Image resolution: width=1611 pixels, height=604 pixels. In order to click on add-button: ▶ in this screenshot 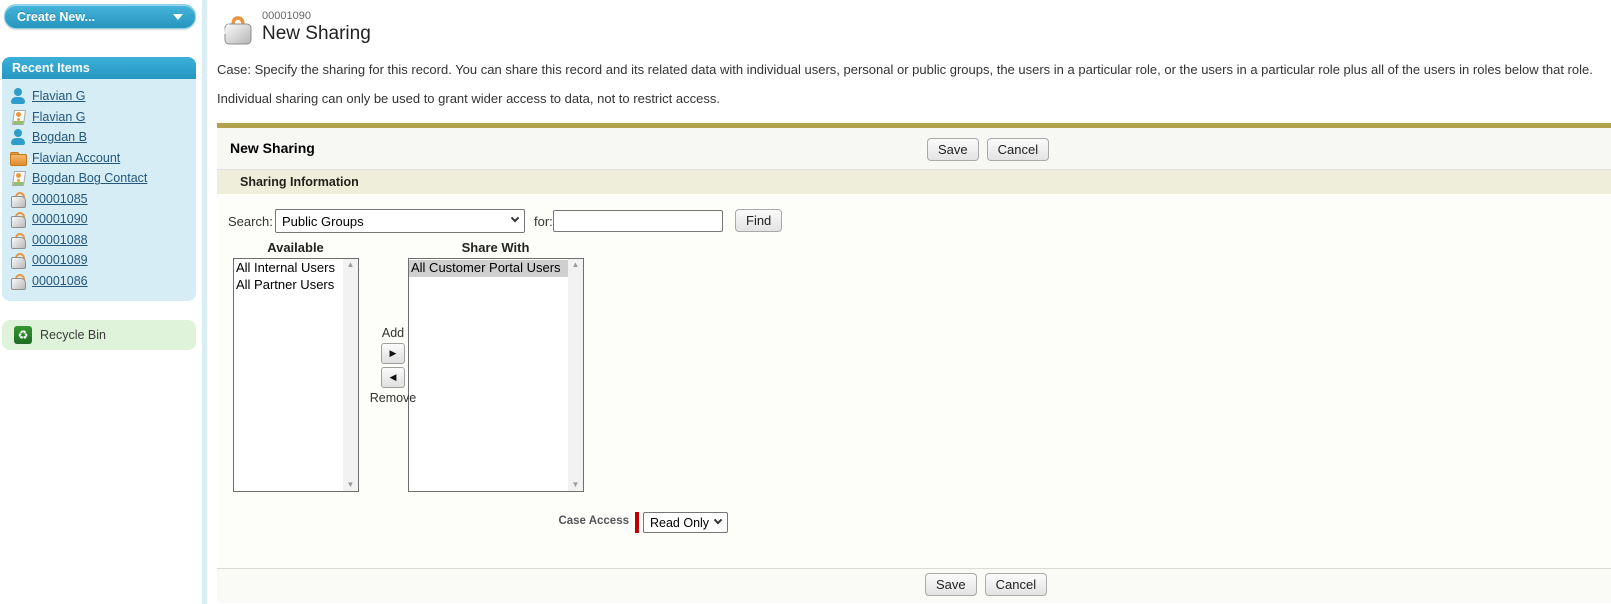, I will do `click(393, 353)`.